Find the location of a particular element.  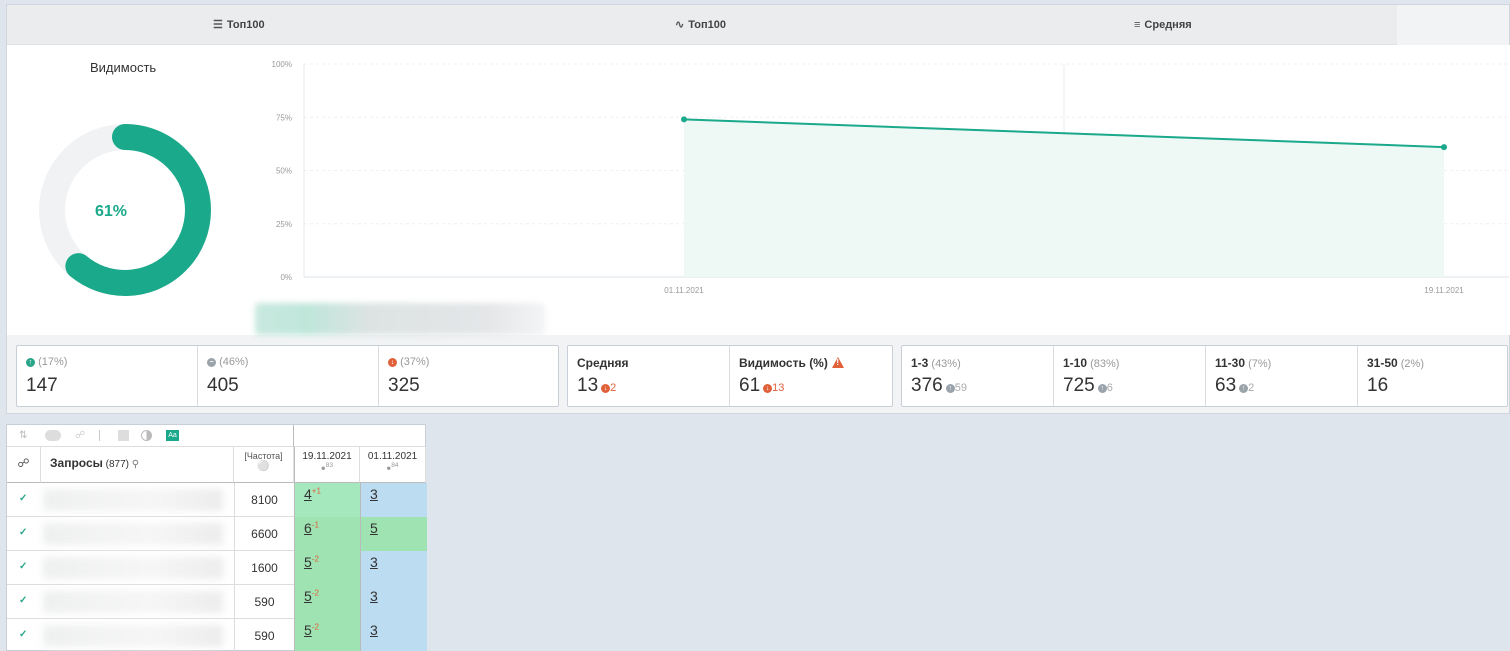

stats-distribution-card: ↑ (17%) 147 − (46%) 405 ↓ (37%) 325 is located at coordinates (287, 376).